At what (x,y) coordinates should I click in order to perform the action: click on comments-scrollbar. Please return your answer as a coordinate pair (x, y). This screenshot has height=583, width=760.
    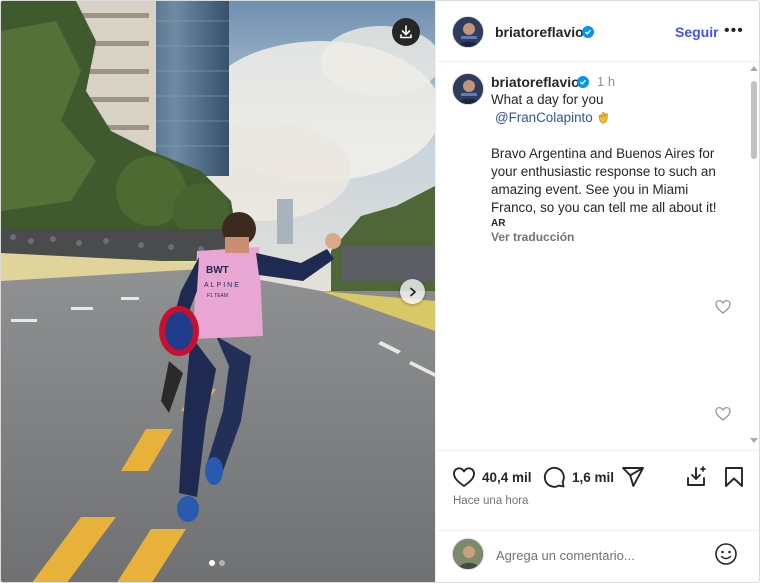
    Looking at the image, I should click on (754, 256).